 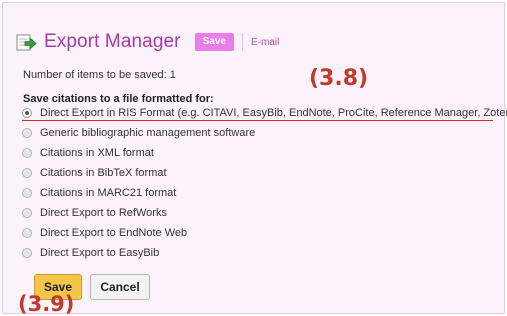 What do you see at coordinates (112, 41) in the screenshot?
I see `page-title: Export Manager` at bounding box center [112, 41].